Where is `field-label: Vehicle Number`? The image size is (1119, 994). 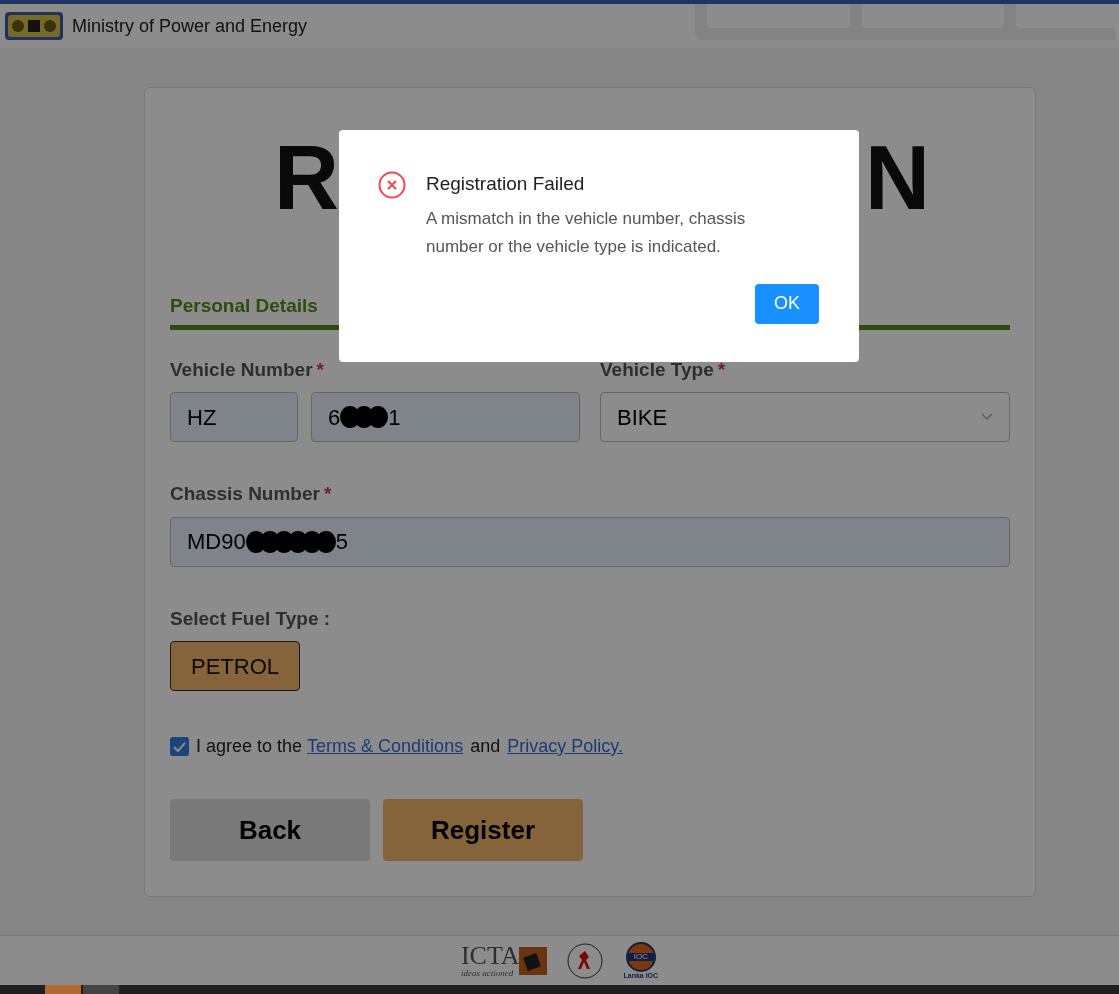 field-label: Vehicle Number is located at coordinates (241, 369).